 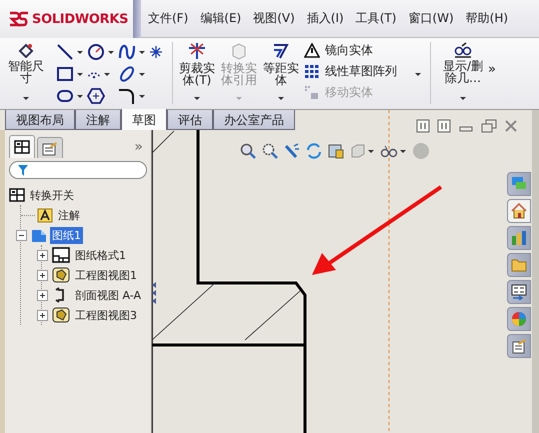 I want to click on menu-item: 文件(F), so click(x=168, y=18).